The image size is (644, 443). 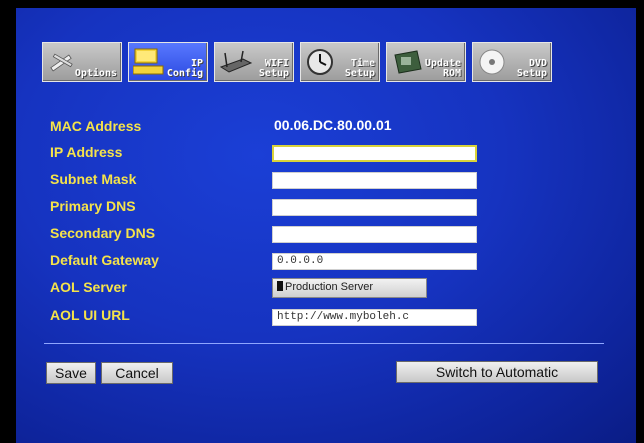 I want to click on tab-label: Options, so click(x=95, y=73).